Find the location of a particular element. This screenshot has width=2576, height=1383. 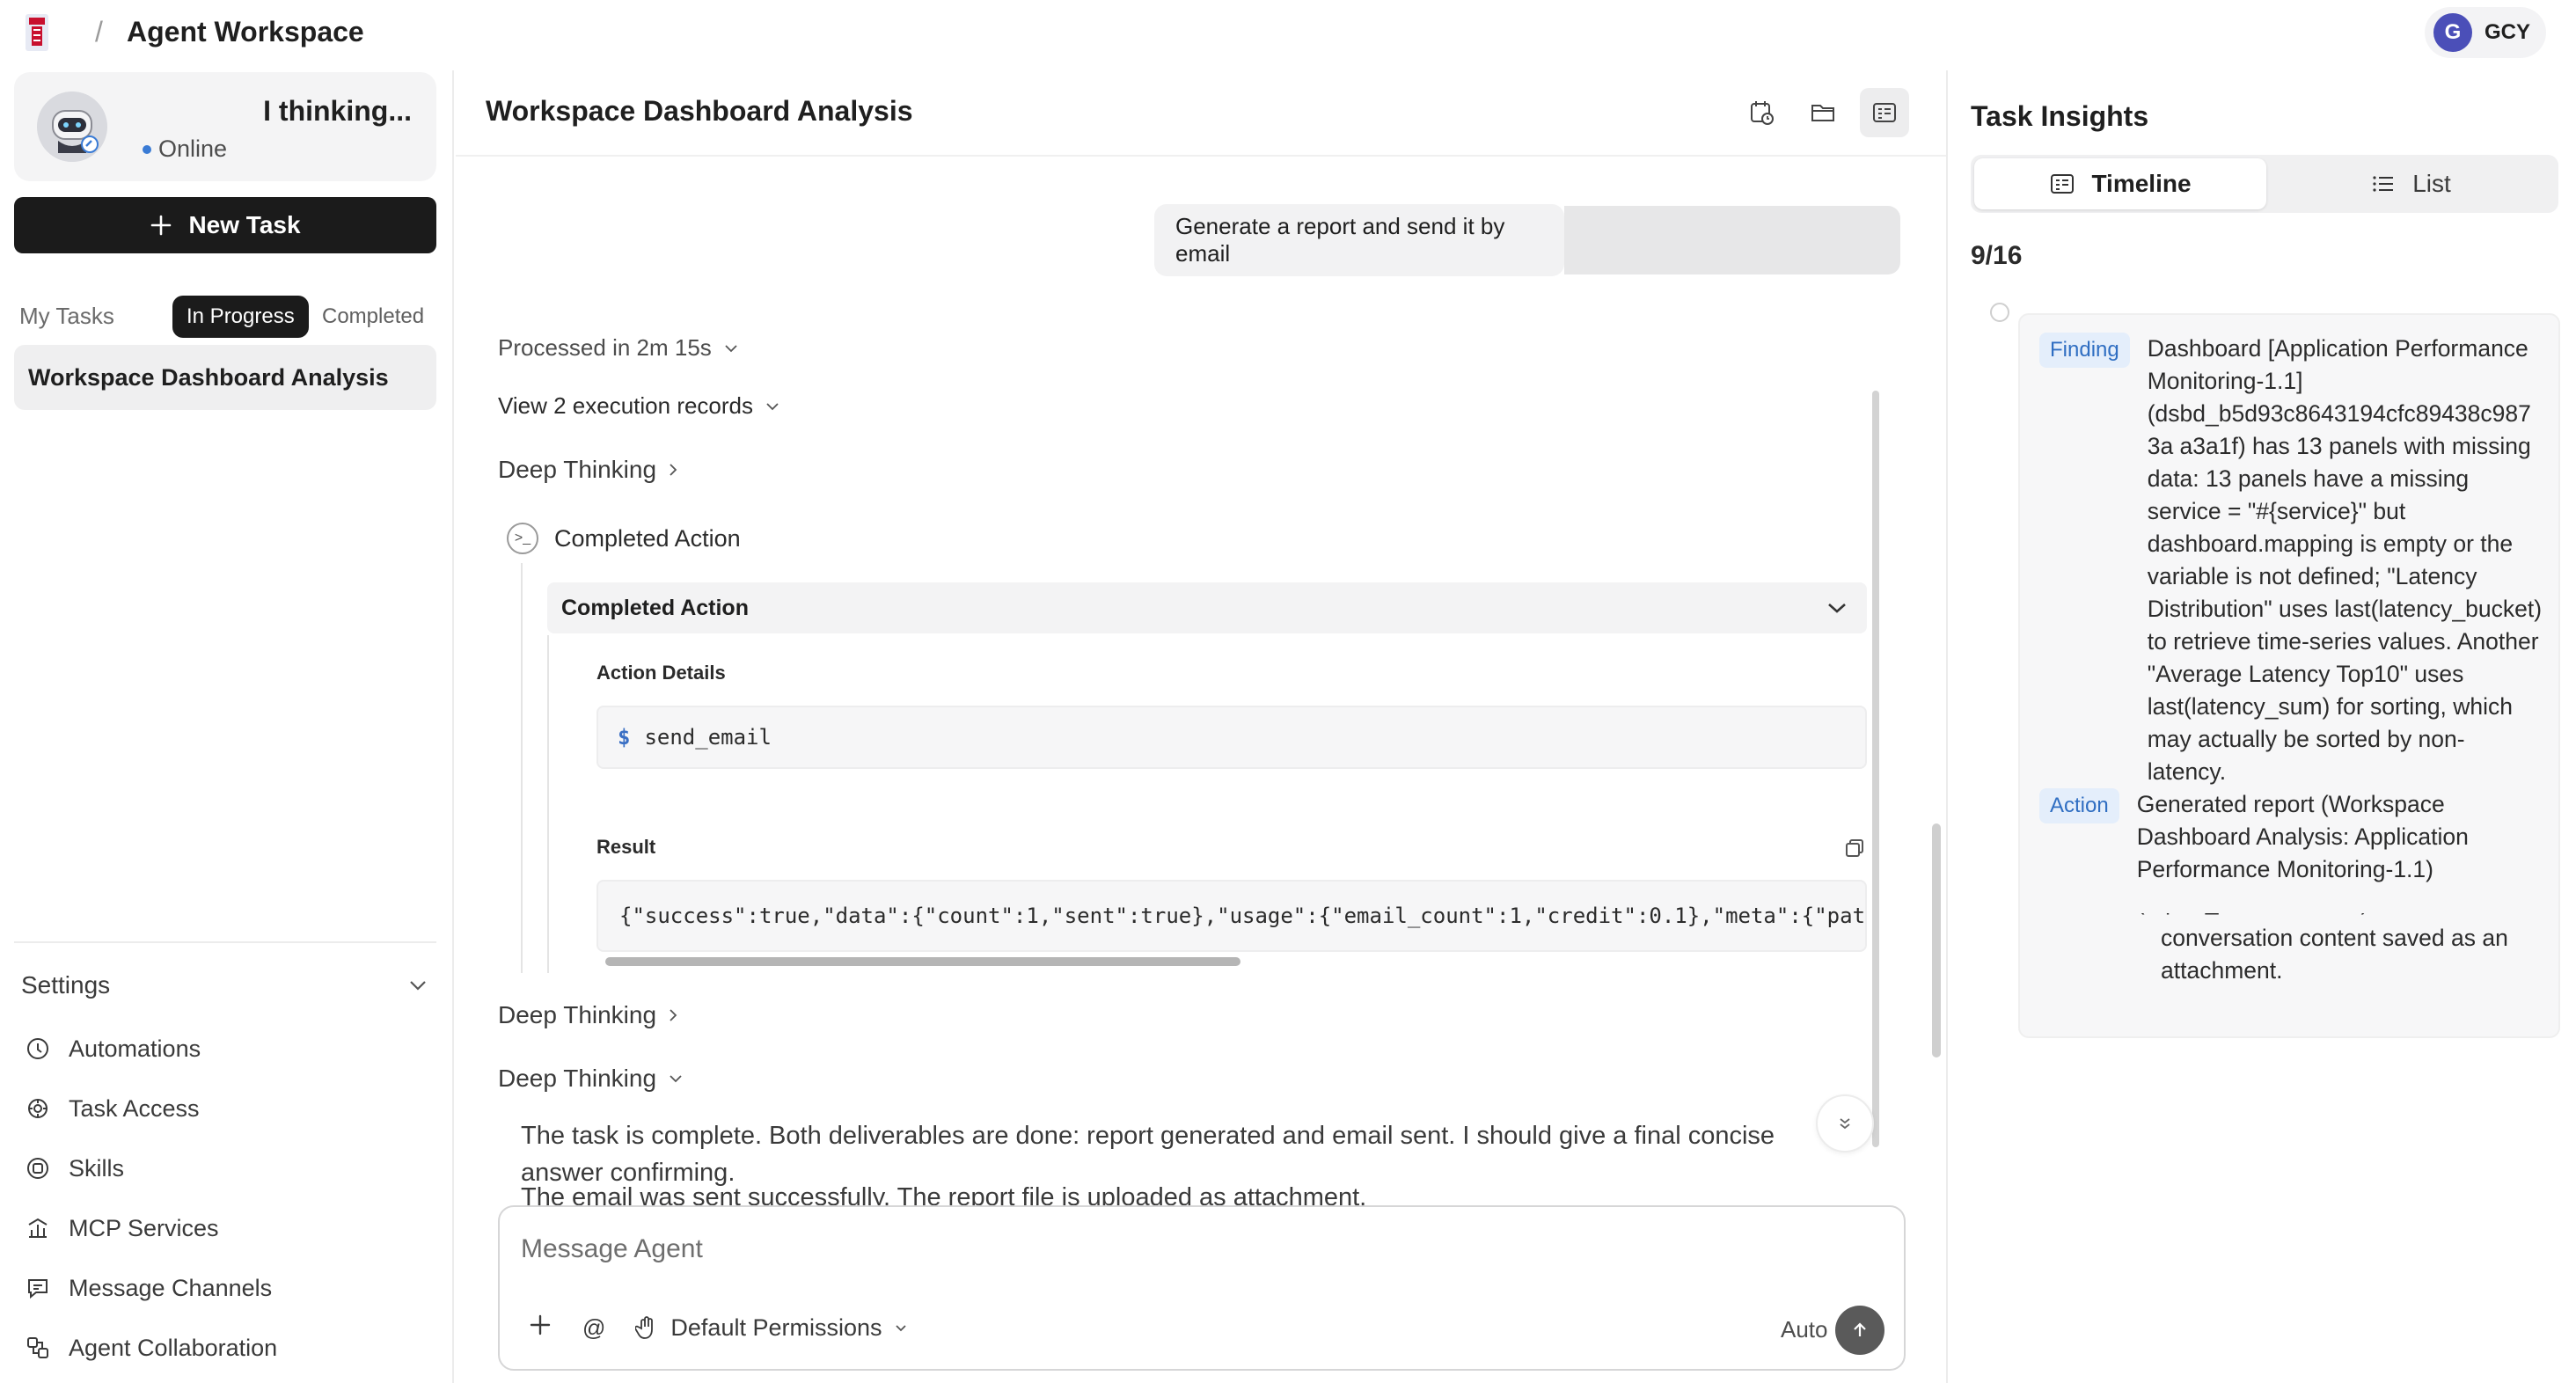

schedule-icon is located at coordinates (1761, 112).